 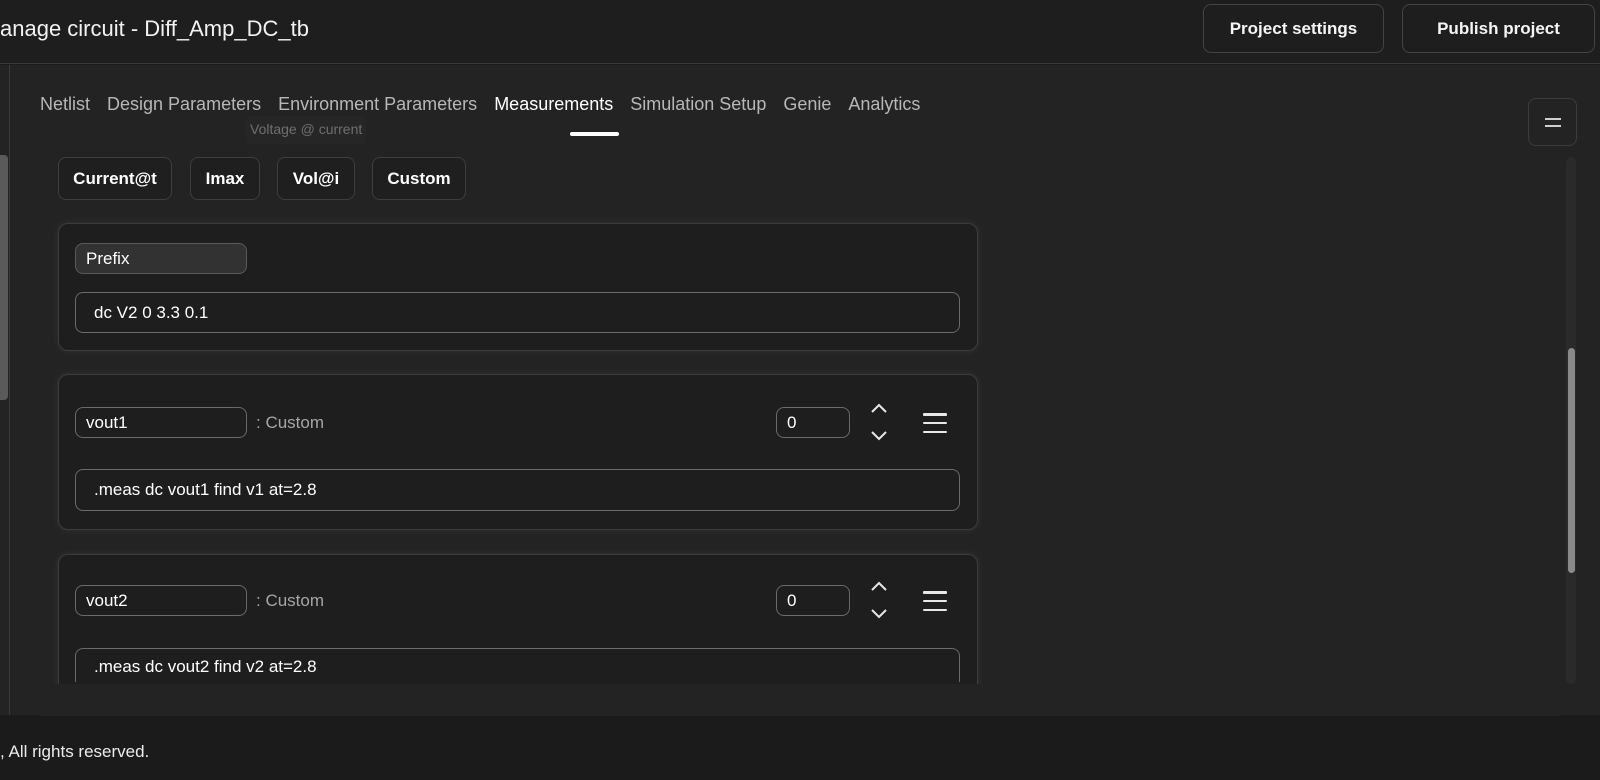 What do you see at coordinates (419, 178) in the screenshot?
I see `custom-button: Custom` at bounding box center [419, 178].